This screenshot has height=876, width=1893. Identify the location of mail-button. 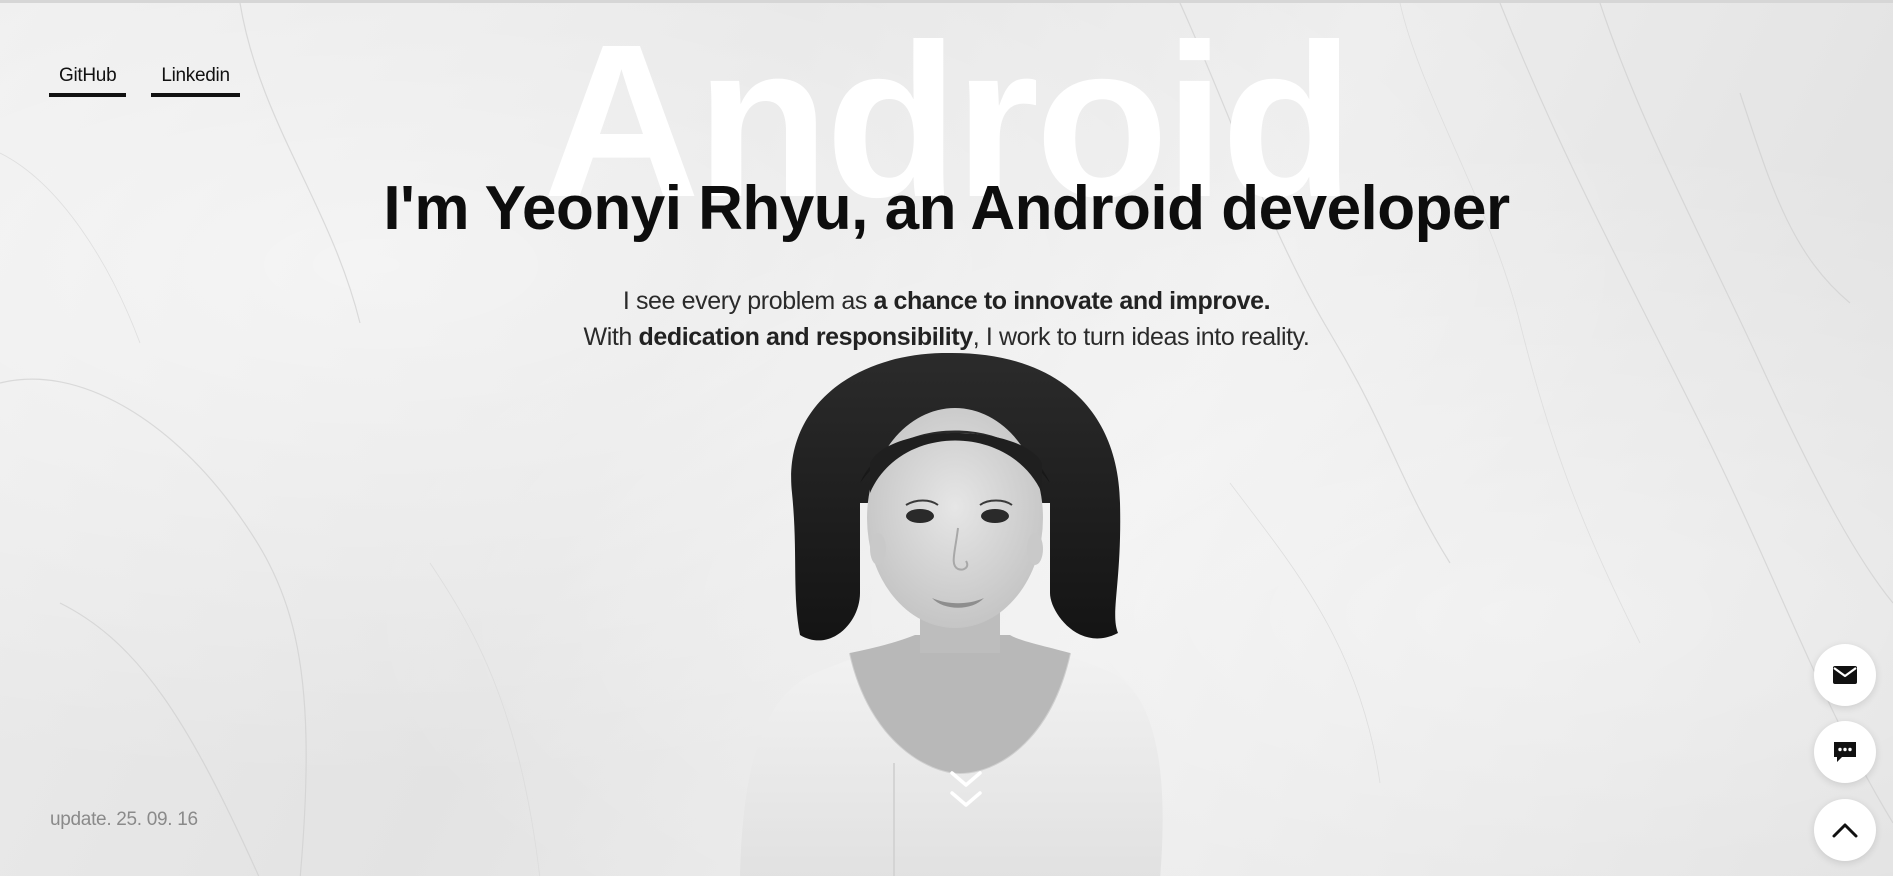
(1845, 675).